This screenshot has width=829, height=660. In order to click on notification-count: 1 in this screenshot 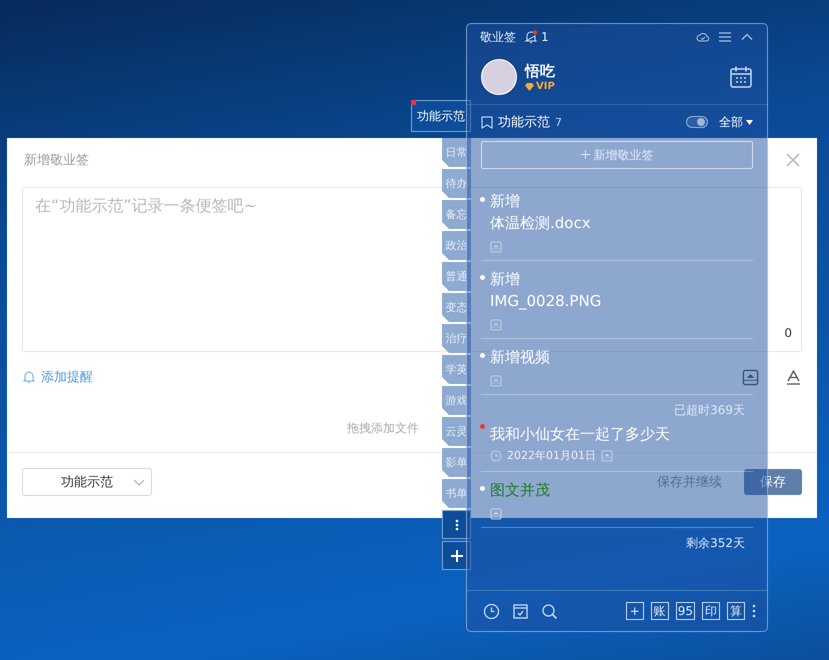, I will do `click(545, 37)`.